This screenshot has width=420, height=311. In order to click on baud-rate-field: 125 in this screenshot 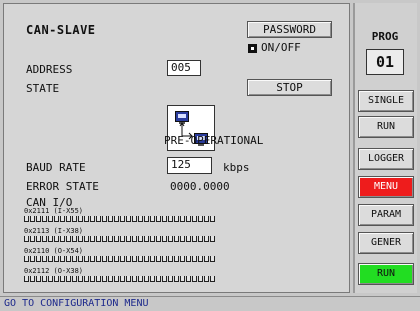, I will do `click(189, 165)`.